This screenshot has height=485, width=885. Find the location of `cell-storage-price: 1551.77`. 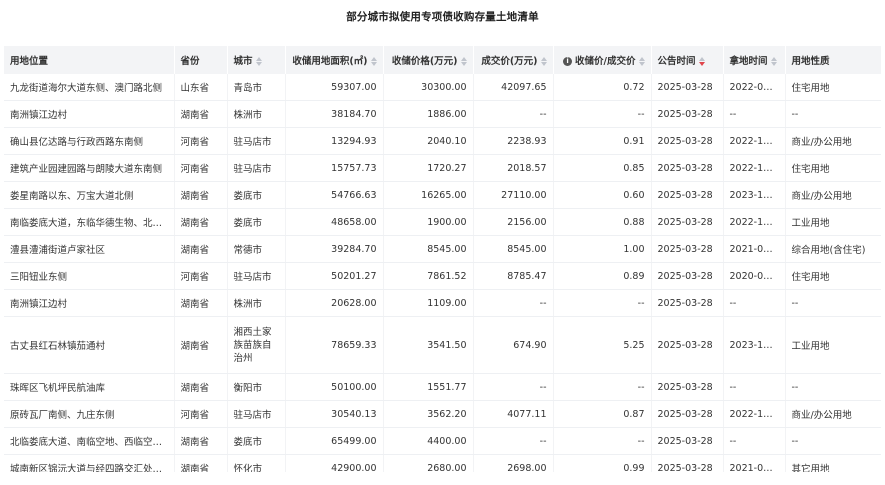

cell-storage-price: 1551.77 is located at coordinates (428, 387).